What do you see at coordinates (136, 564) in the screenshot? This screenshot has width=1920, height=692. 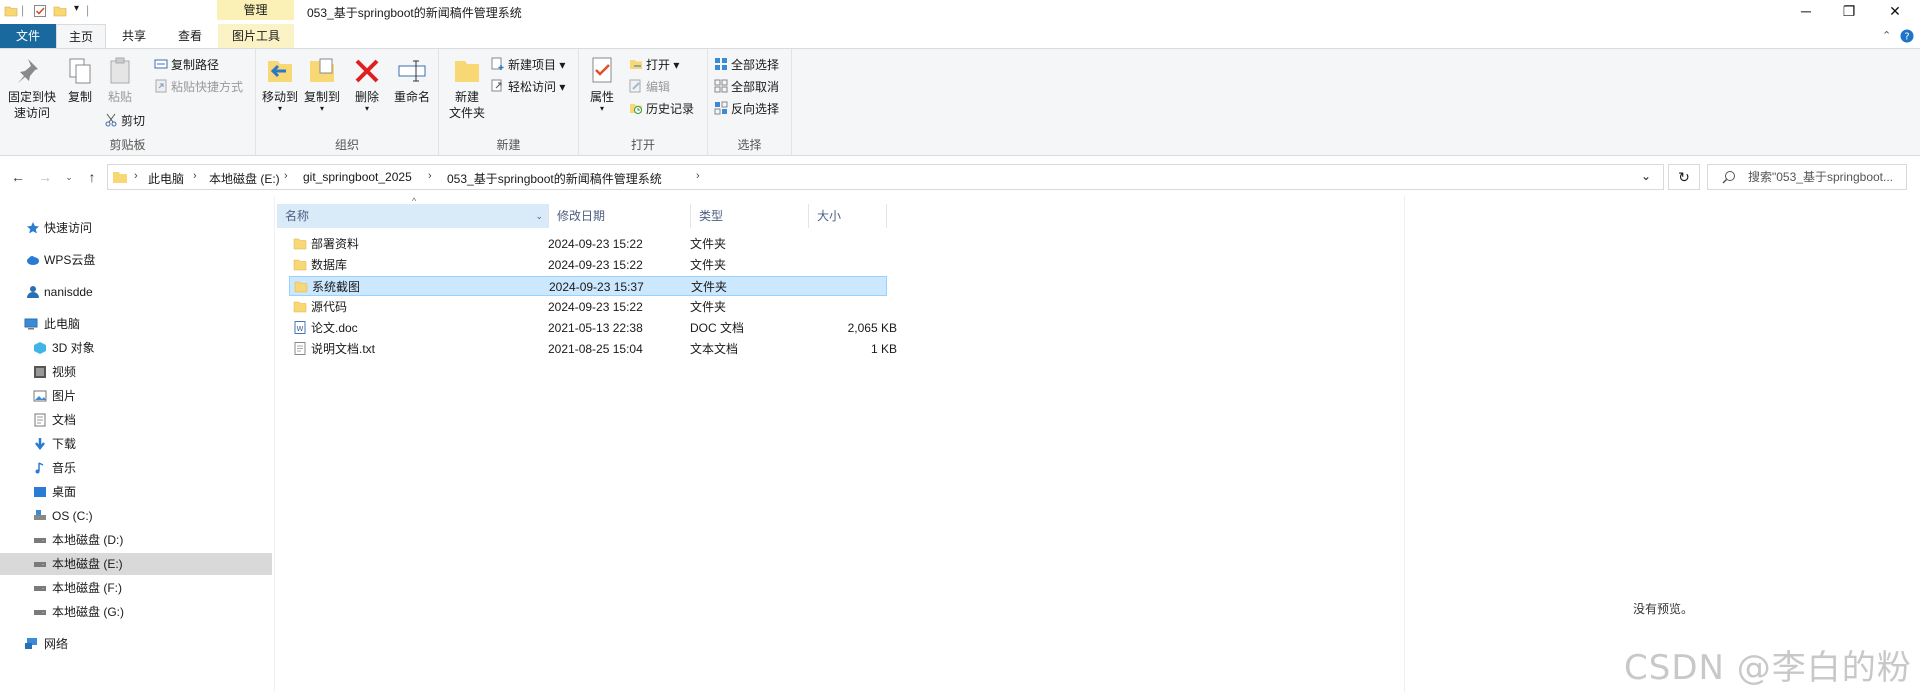 I see `nav-drive-e: 本地磁盘 (E:)` at bounding box center [136, 564].